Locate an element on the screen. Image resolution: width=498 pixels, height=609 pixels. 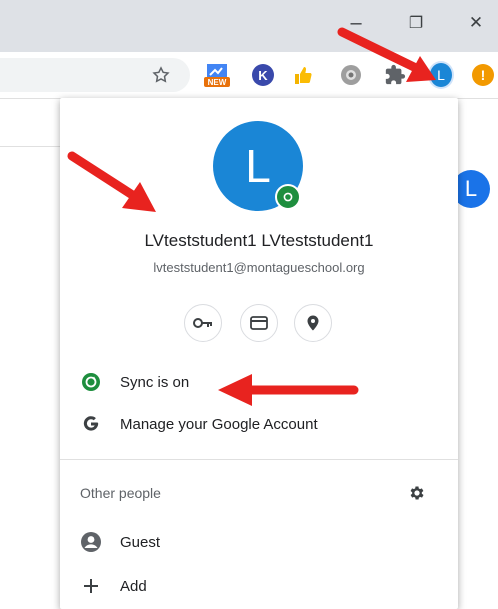
key-icon is located at coordinates (202, 323).